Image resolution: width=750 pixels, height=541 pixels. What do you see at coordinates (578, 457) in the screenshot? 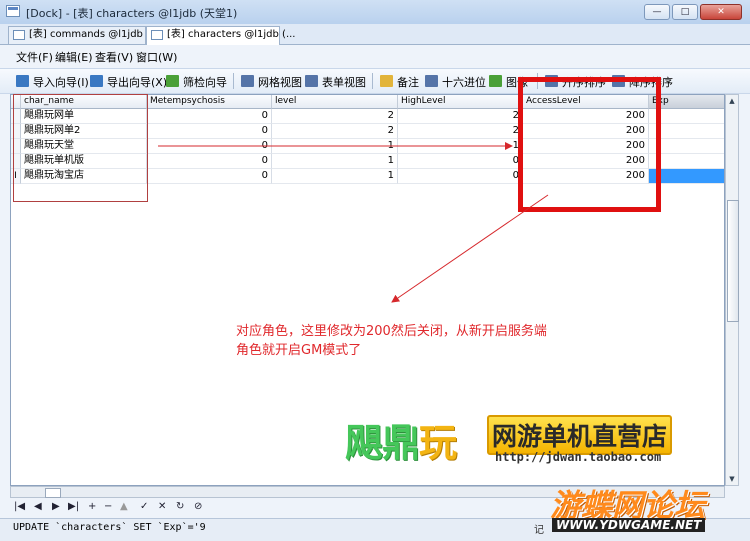
I see `brand-url: http://jdwan.taobao.com` at bounding box center [578, 457].